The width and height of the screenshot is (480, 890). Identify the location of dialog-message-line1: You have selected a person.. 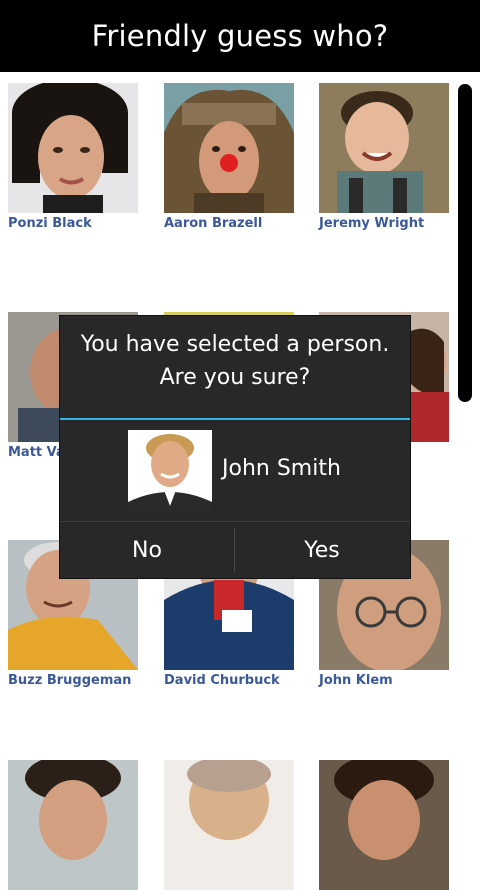
(235, 344).